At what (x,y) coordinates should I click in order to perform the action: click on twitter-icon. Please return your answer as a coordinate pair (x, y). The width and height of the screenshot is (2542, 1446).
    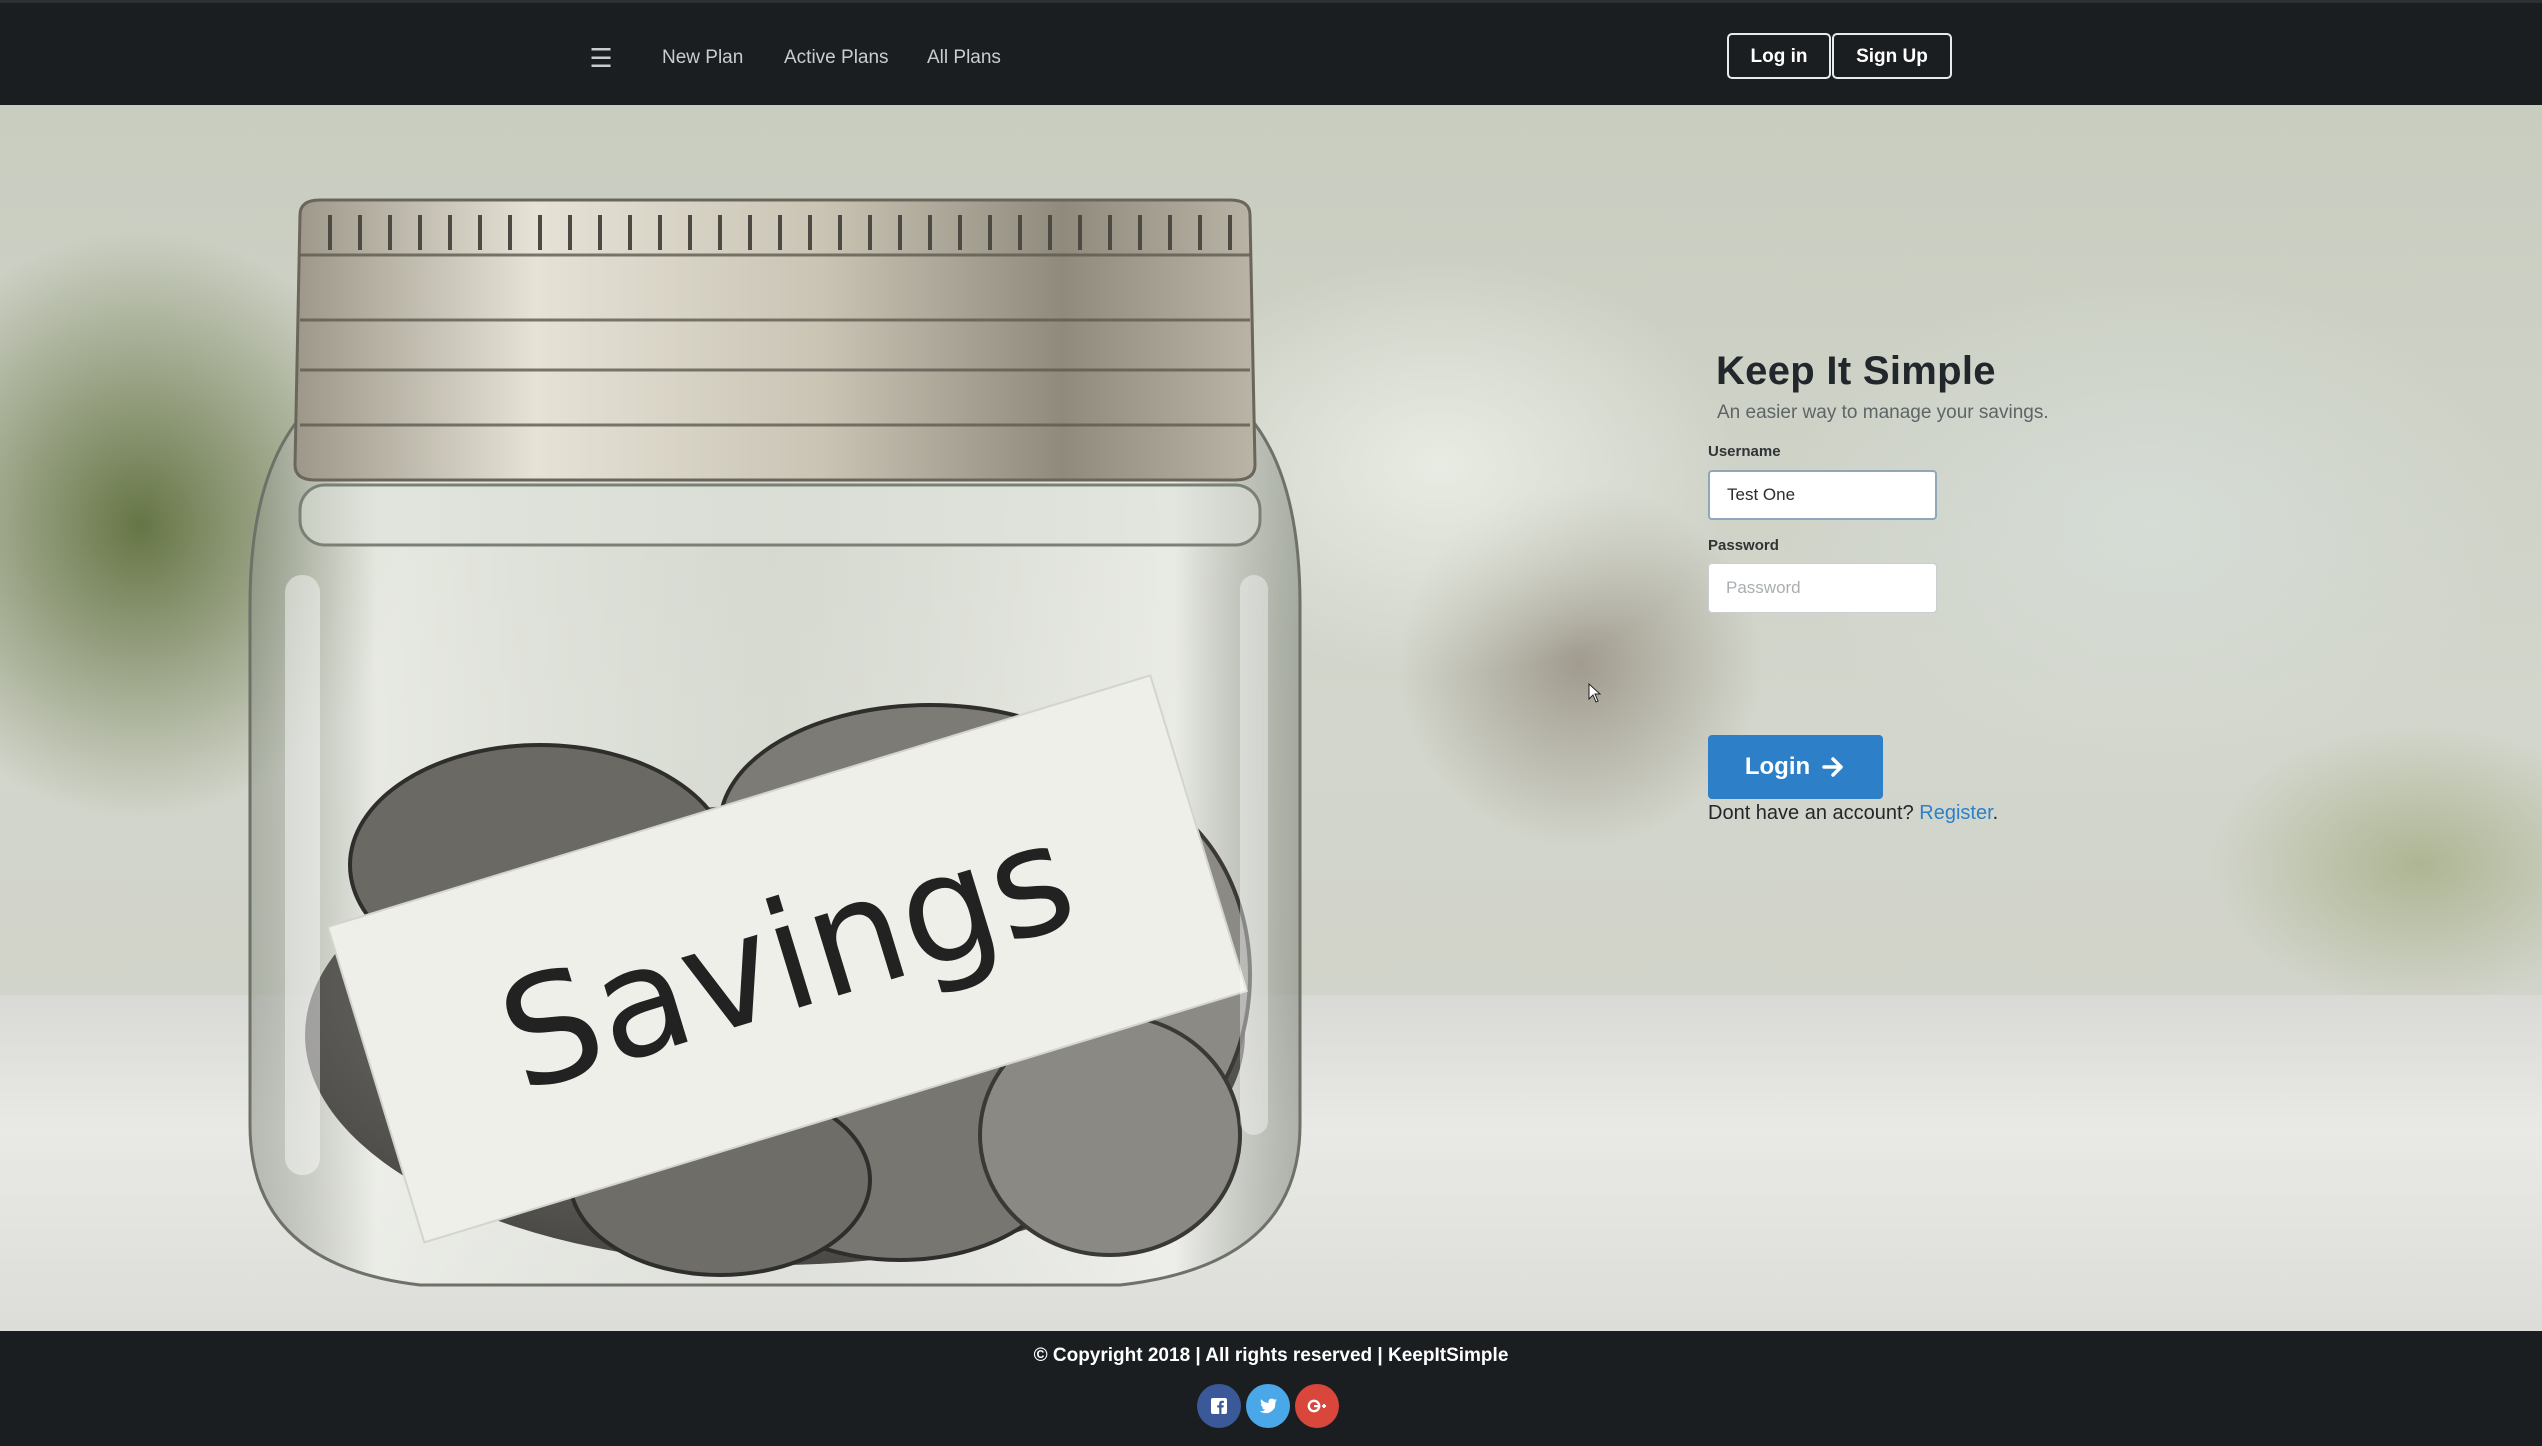
    Looking at the image, I should click on (1268, 1406).